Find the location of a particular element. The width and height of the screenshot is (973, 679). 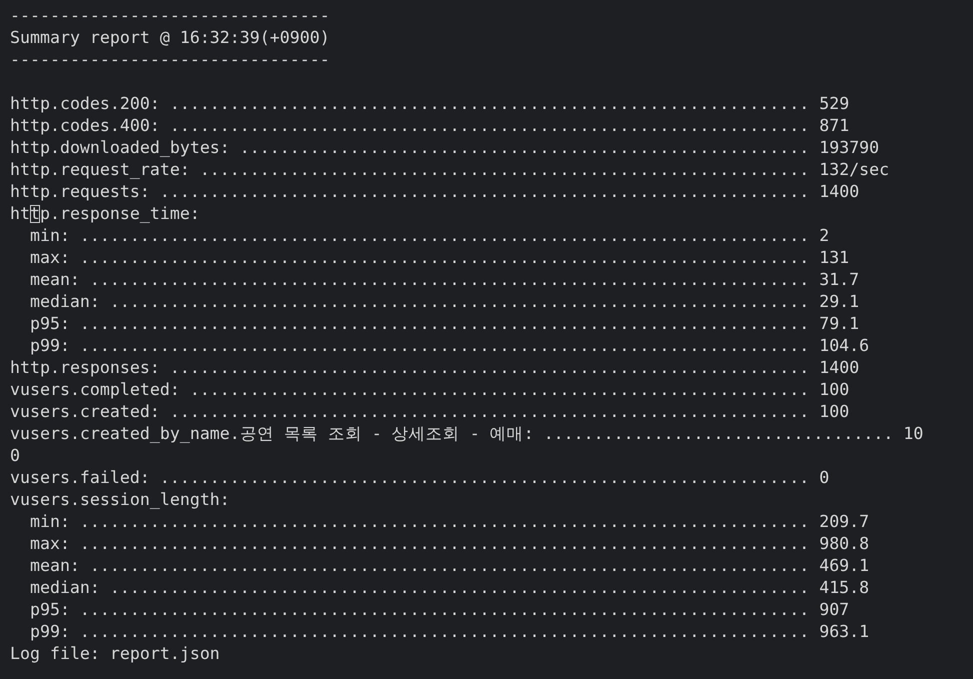

metric-value: 963.1 is located at coordinates (844, 632).